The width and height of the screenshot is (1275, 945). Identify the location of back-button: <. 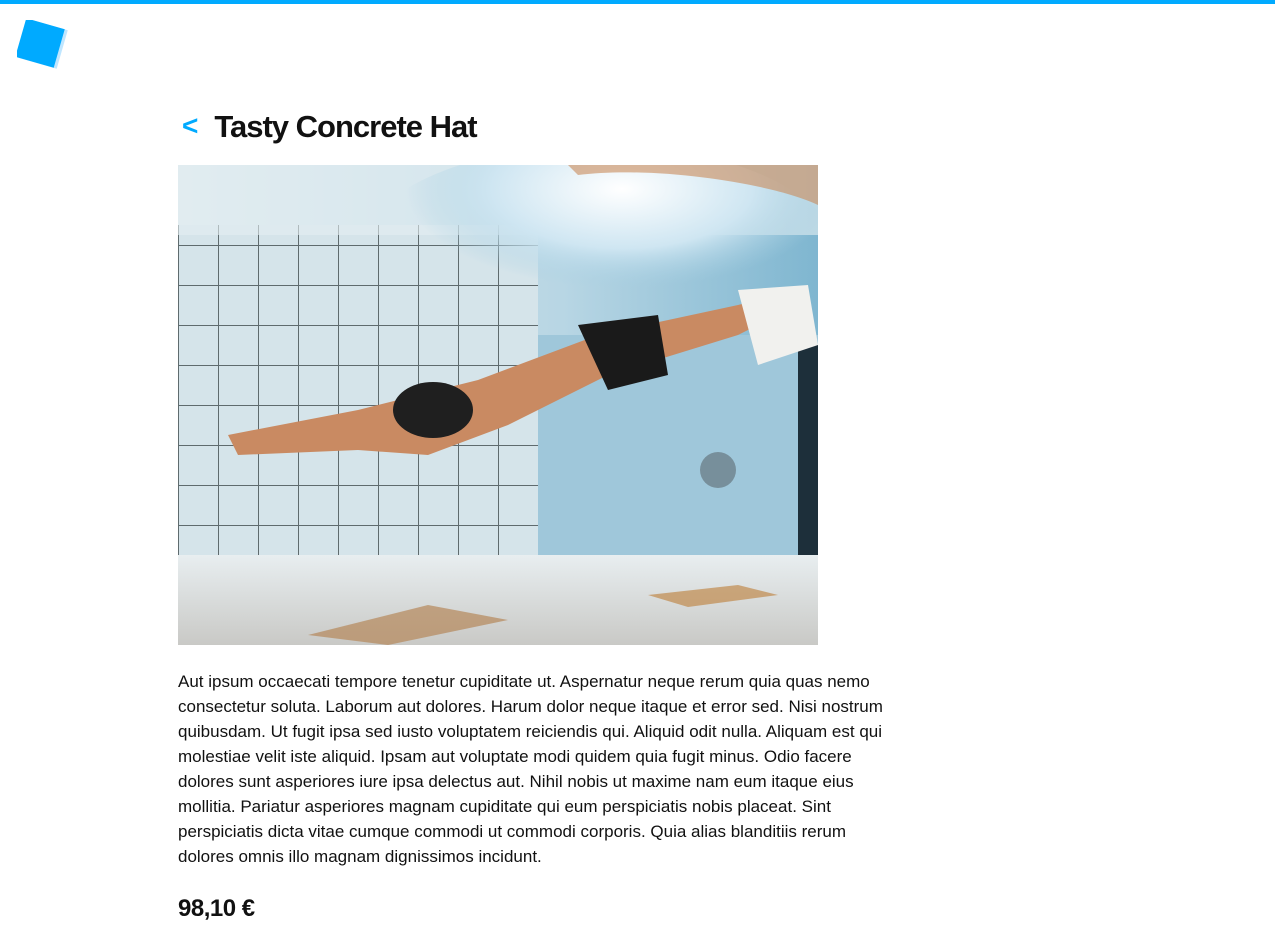
(190, 126).